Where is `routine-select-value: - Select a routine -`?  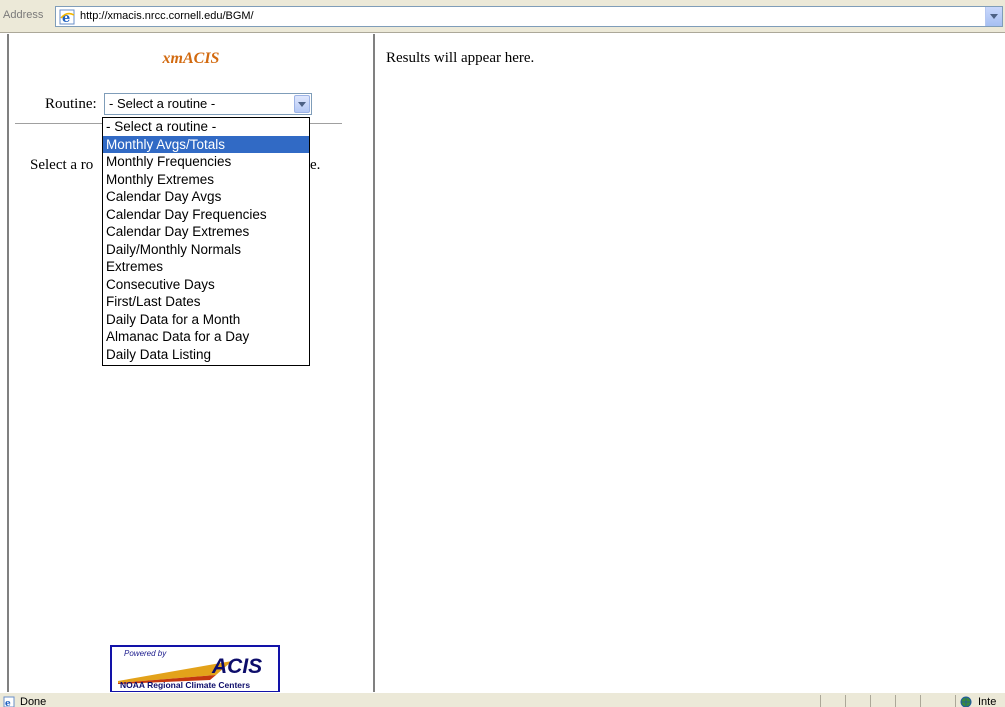 routine-select-value: - Select a routine - is located at coordinates (162, 103).